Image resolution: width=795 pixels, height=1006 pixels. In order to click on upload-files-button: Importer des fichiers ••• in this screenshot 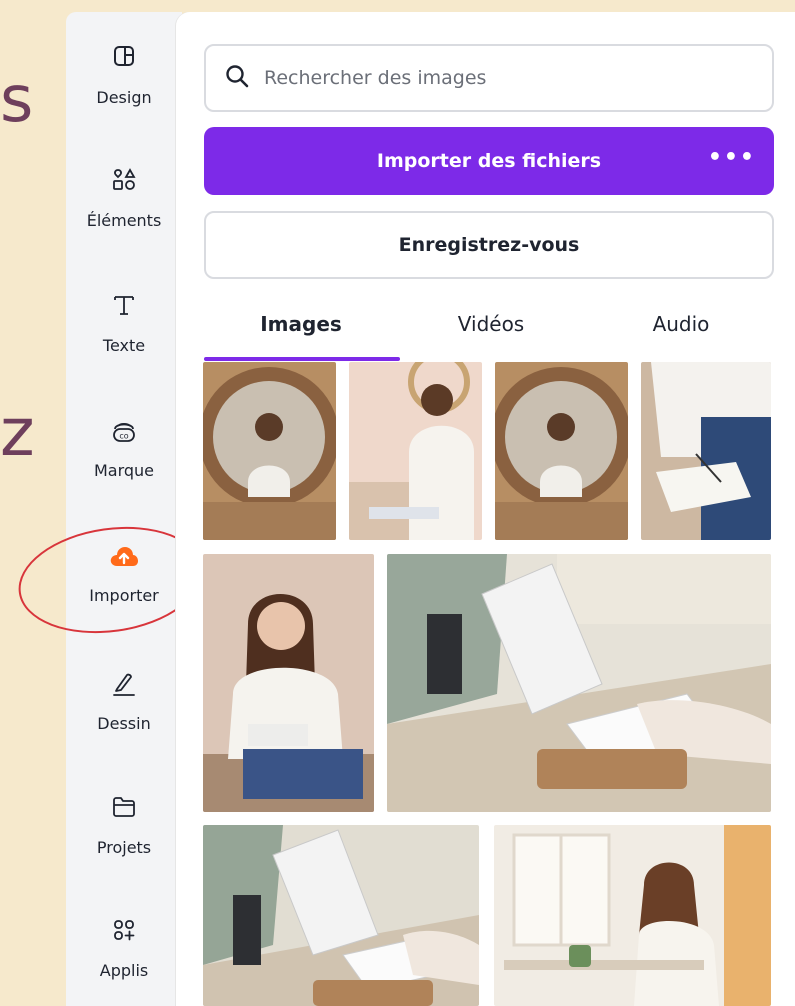, I will do `click(489, 161)`.